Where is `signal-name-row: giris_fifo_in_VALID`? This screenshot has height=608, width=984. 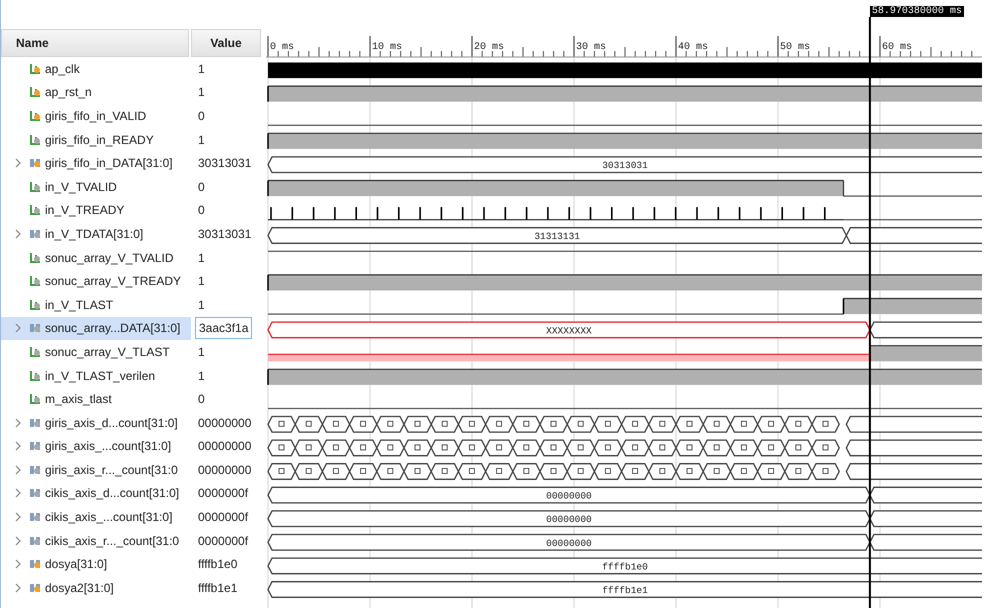 signal-name-row: giris_fifo_in_VALID is located at coordinates (96, 116).